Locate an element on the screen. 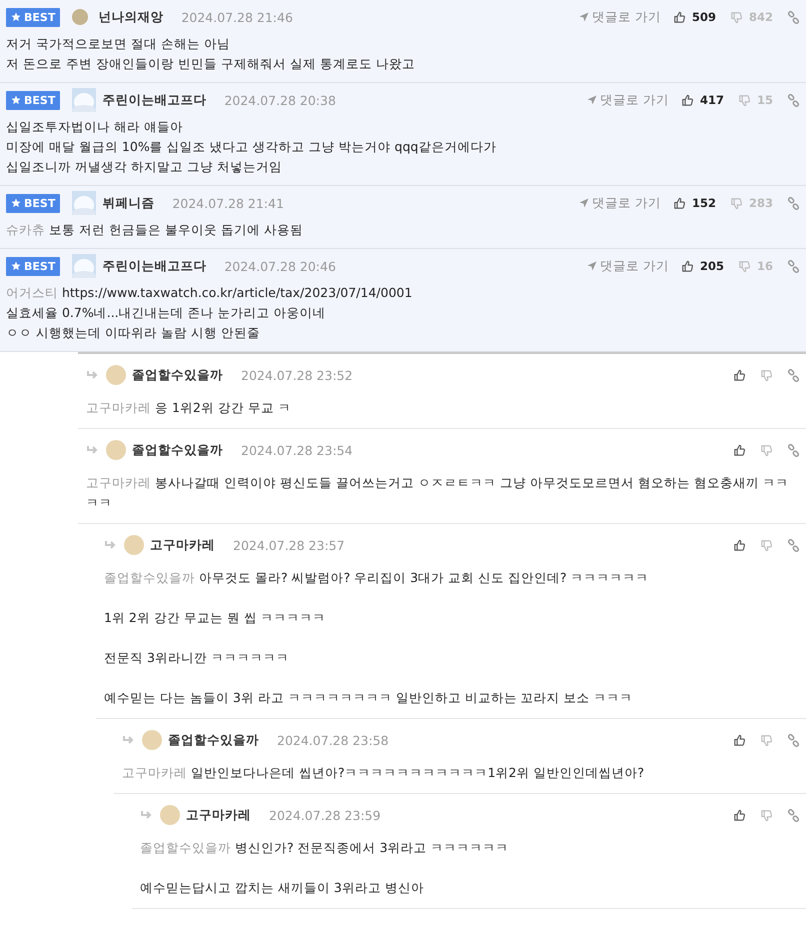  comment-date: 2024.07.28 21:46 is located at coordinates (237, 17).